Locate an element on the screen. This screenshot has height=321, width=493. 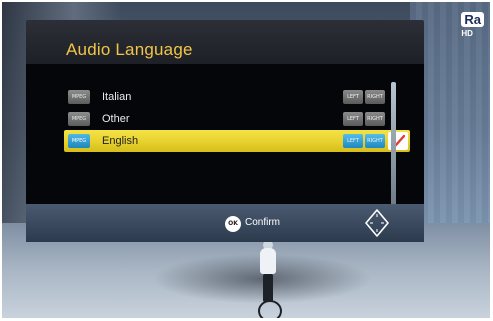
track-language: Other is located at coordinates (116, 119).